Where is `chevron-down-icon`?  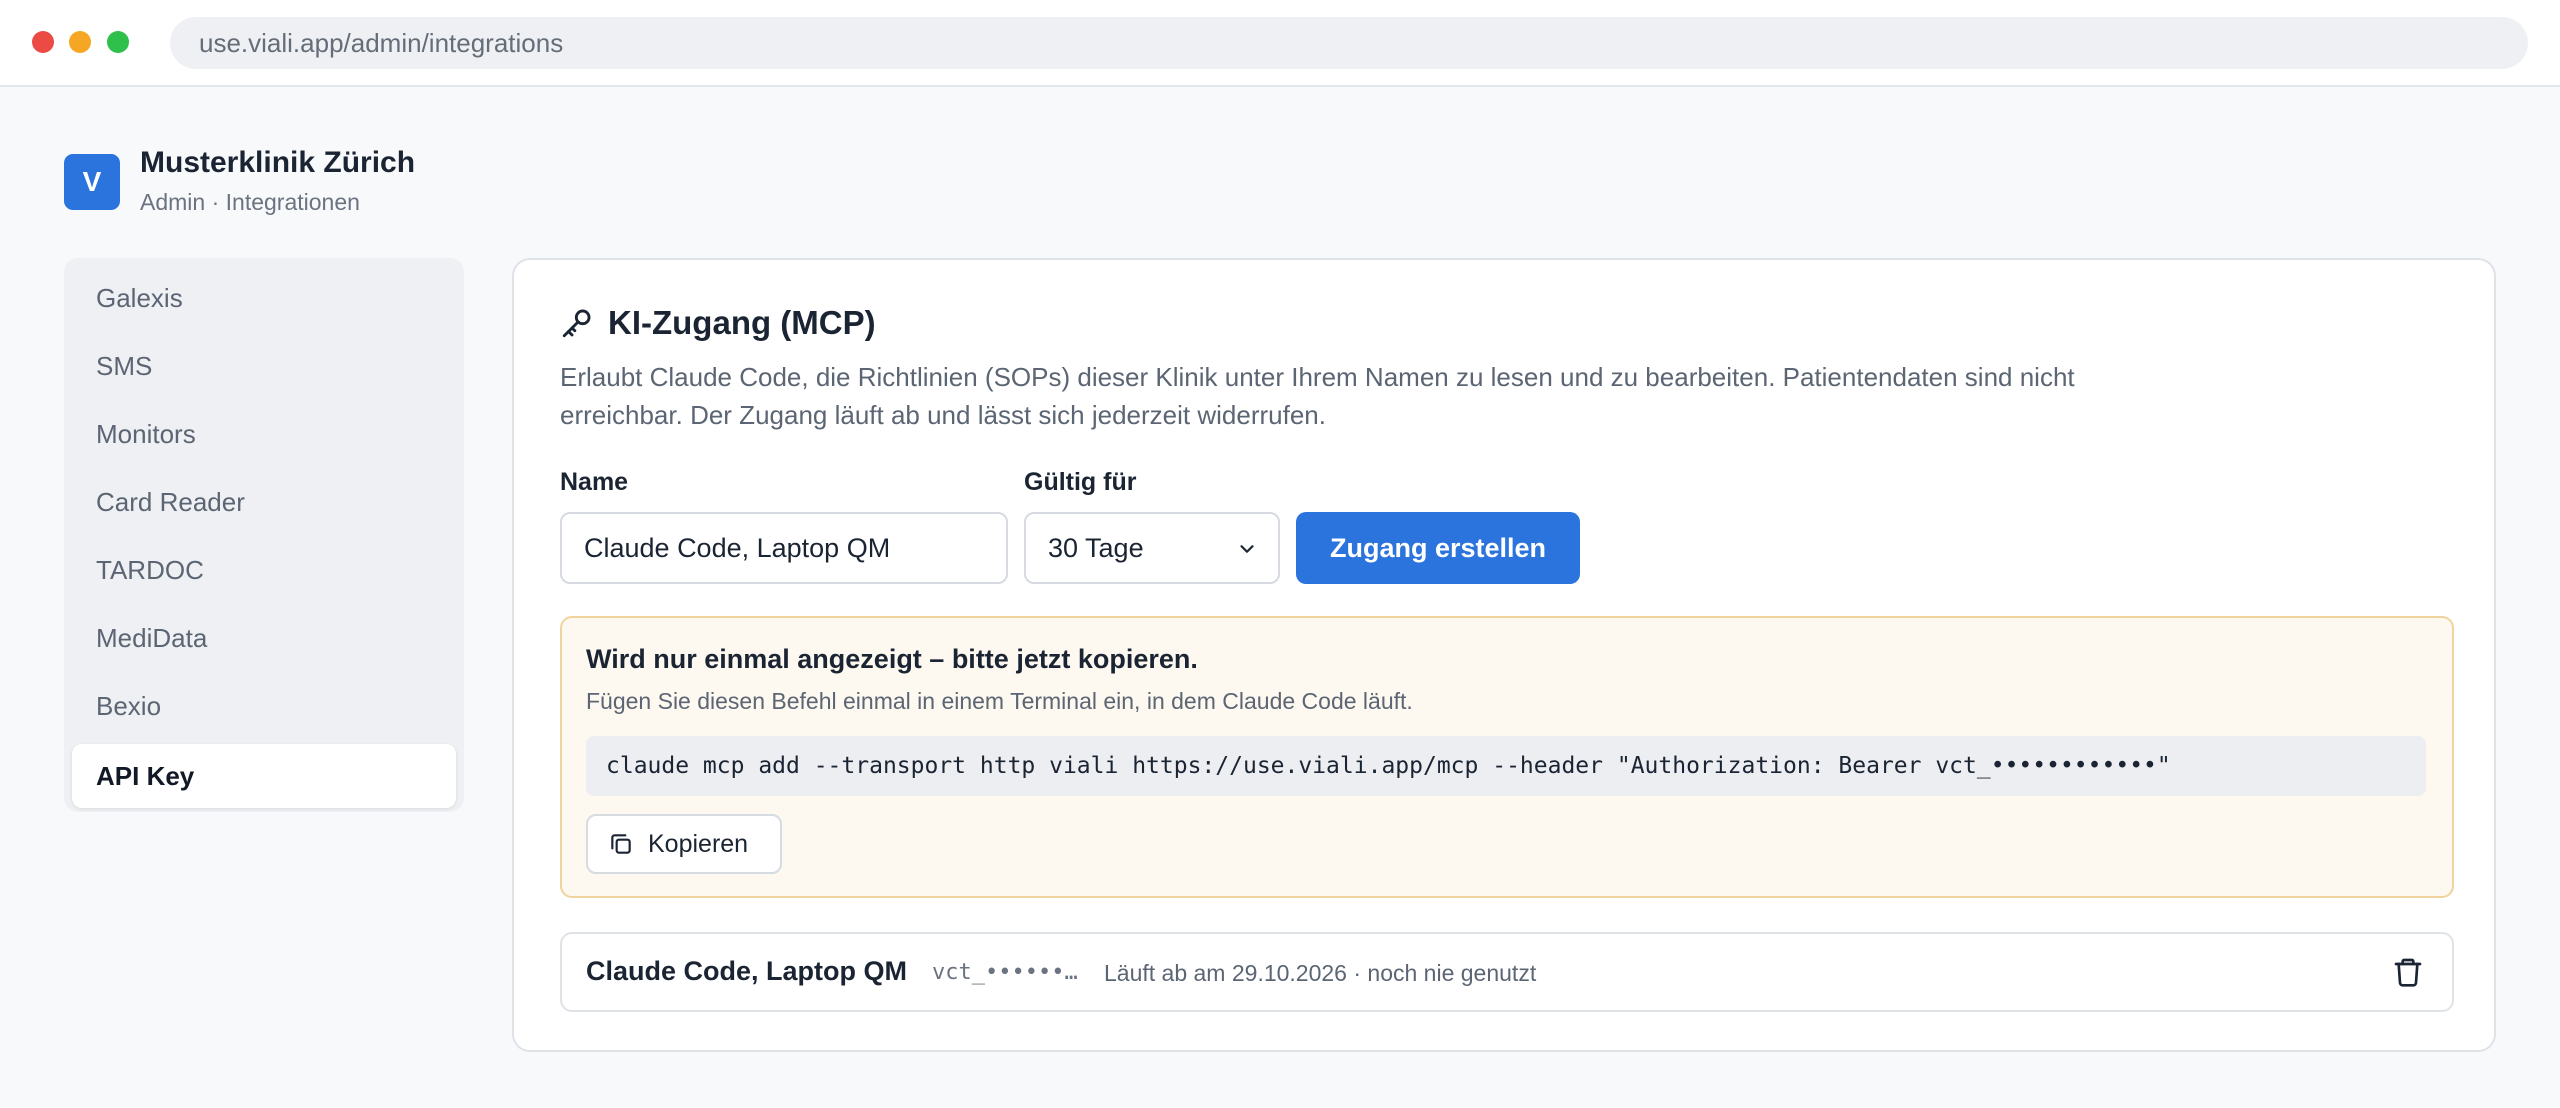
chevron-down-icon is located at coordinates (1247, 549).